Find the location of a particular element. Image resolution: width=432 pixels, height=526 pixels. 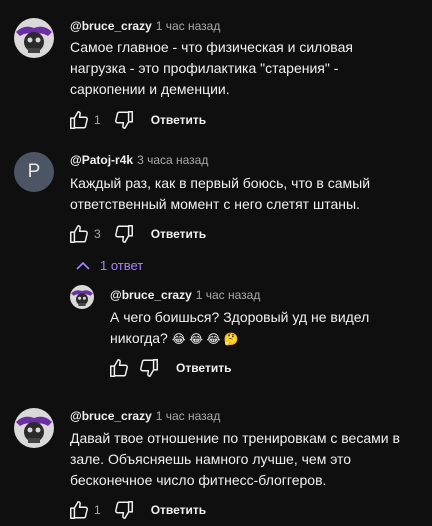

replies-toggle: 1 ответ is located at coordinates (109, 265).